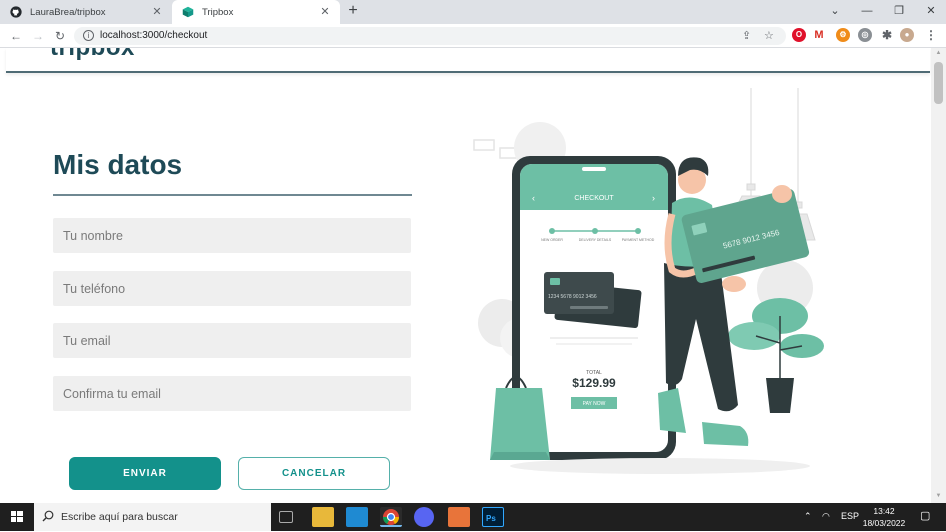  What do you see at coordinates (899, 12) in the screenshot?
I see `restore-button: ❐` at bounding box center [899, 12].